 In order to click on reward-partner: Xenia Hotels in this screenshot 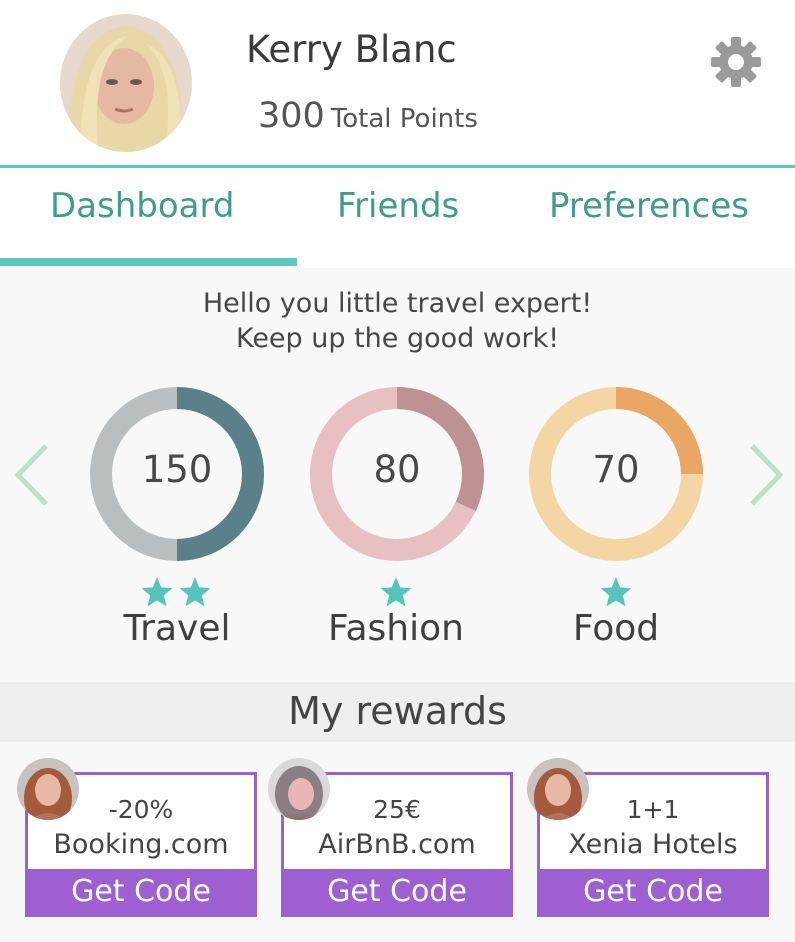, I will do `click(653, 844)`.